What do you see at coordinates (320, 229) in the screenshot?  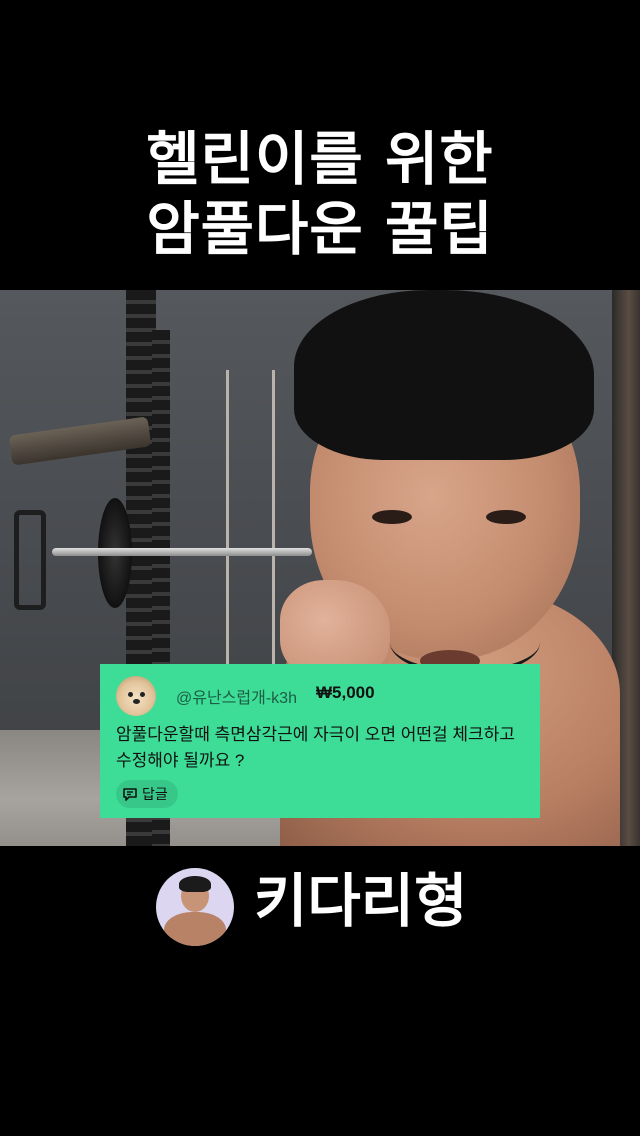 I see `title-line-2: 암풀다운 꿀팁` at bounding box center [320, 229].